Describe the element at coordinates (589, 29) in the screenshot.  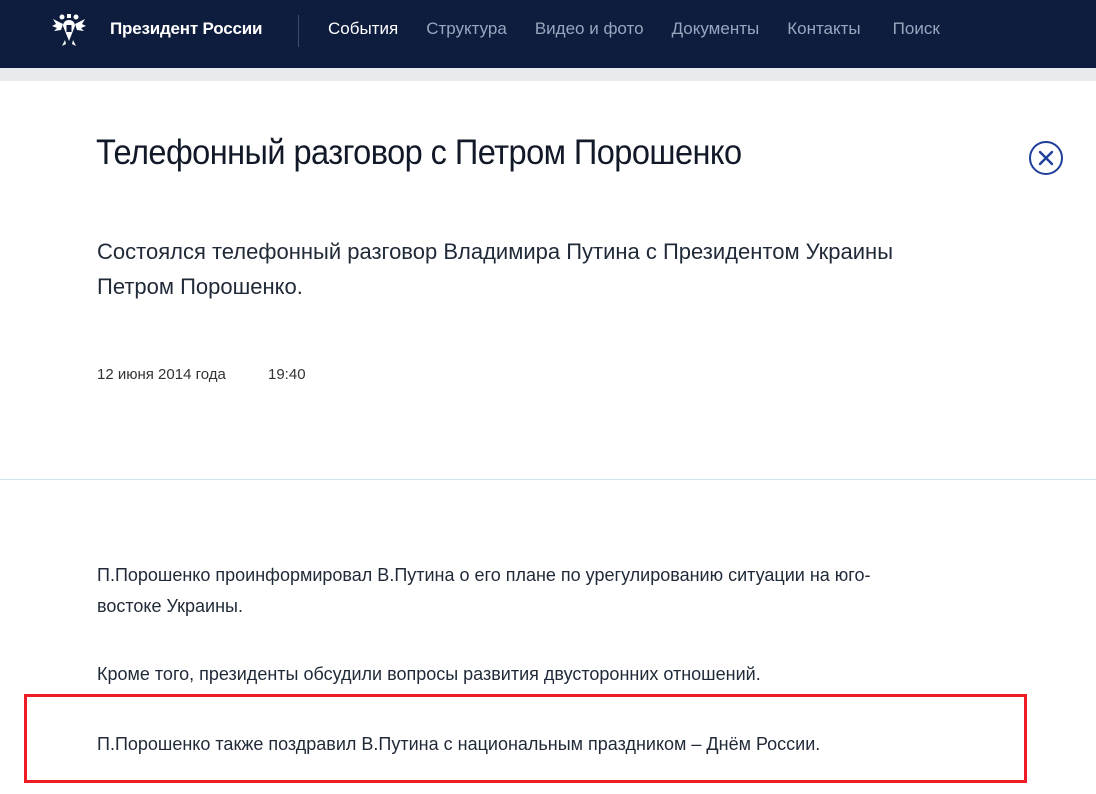
I see `nav-item-video-photo: Видео и фото` at that location.